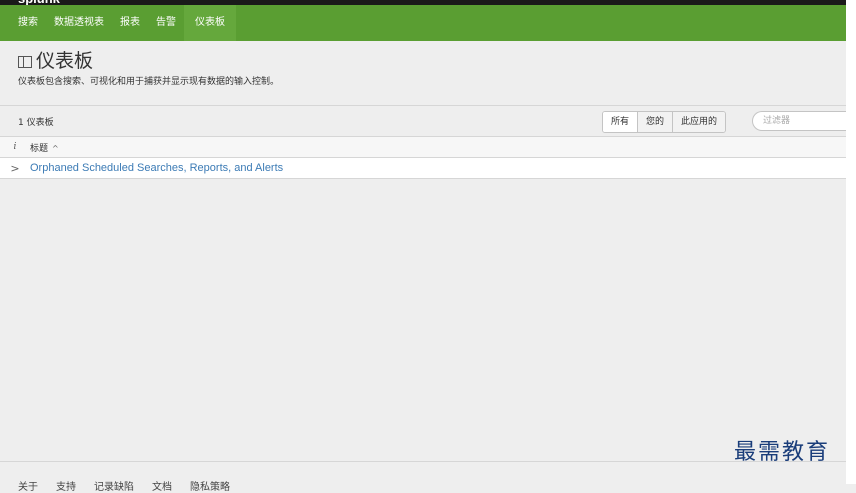 This screenshot has width=856, height=493. What do you see at coordinates (28, 485) in the screenshot?
I see `footer-link-about: 关于` at bounding box center [28, 485].